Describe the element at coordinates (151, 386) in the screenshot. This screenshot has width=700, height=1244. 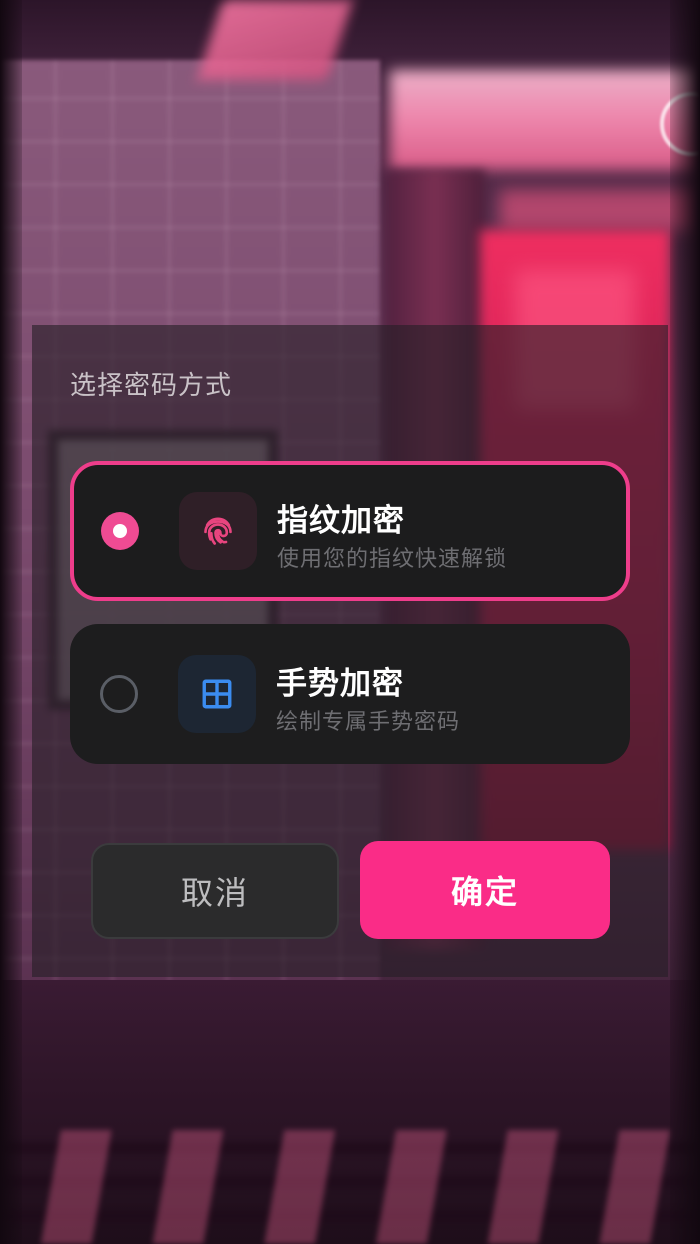
I see `dialog-title: 选择密码方式` at that location.